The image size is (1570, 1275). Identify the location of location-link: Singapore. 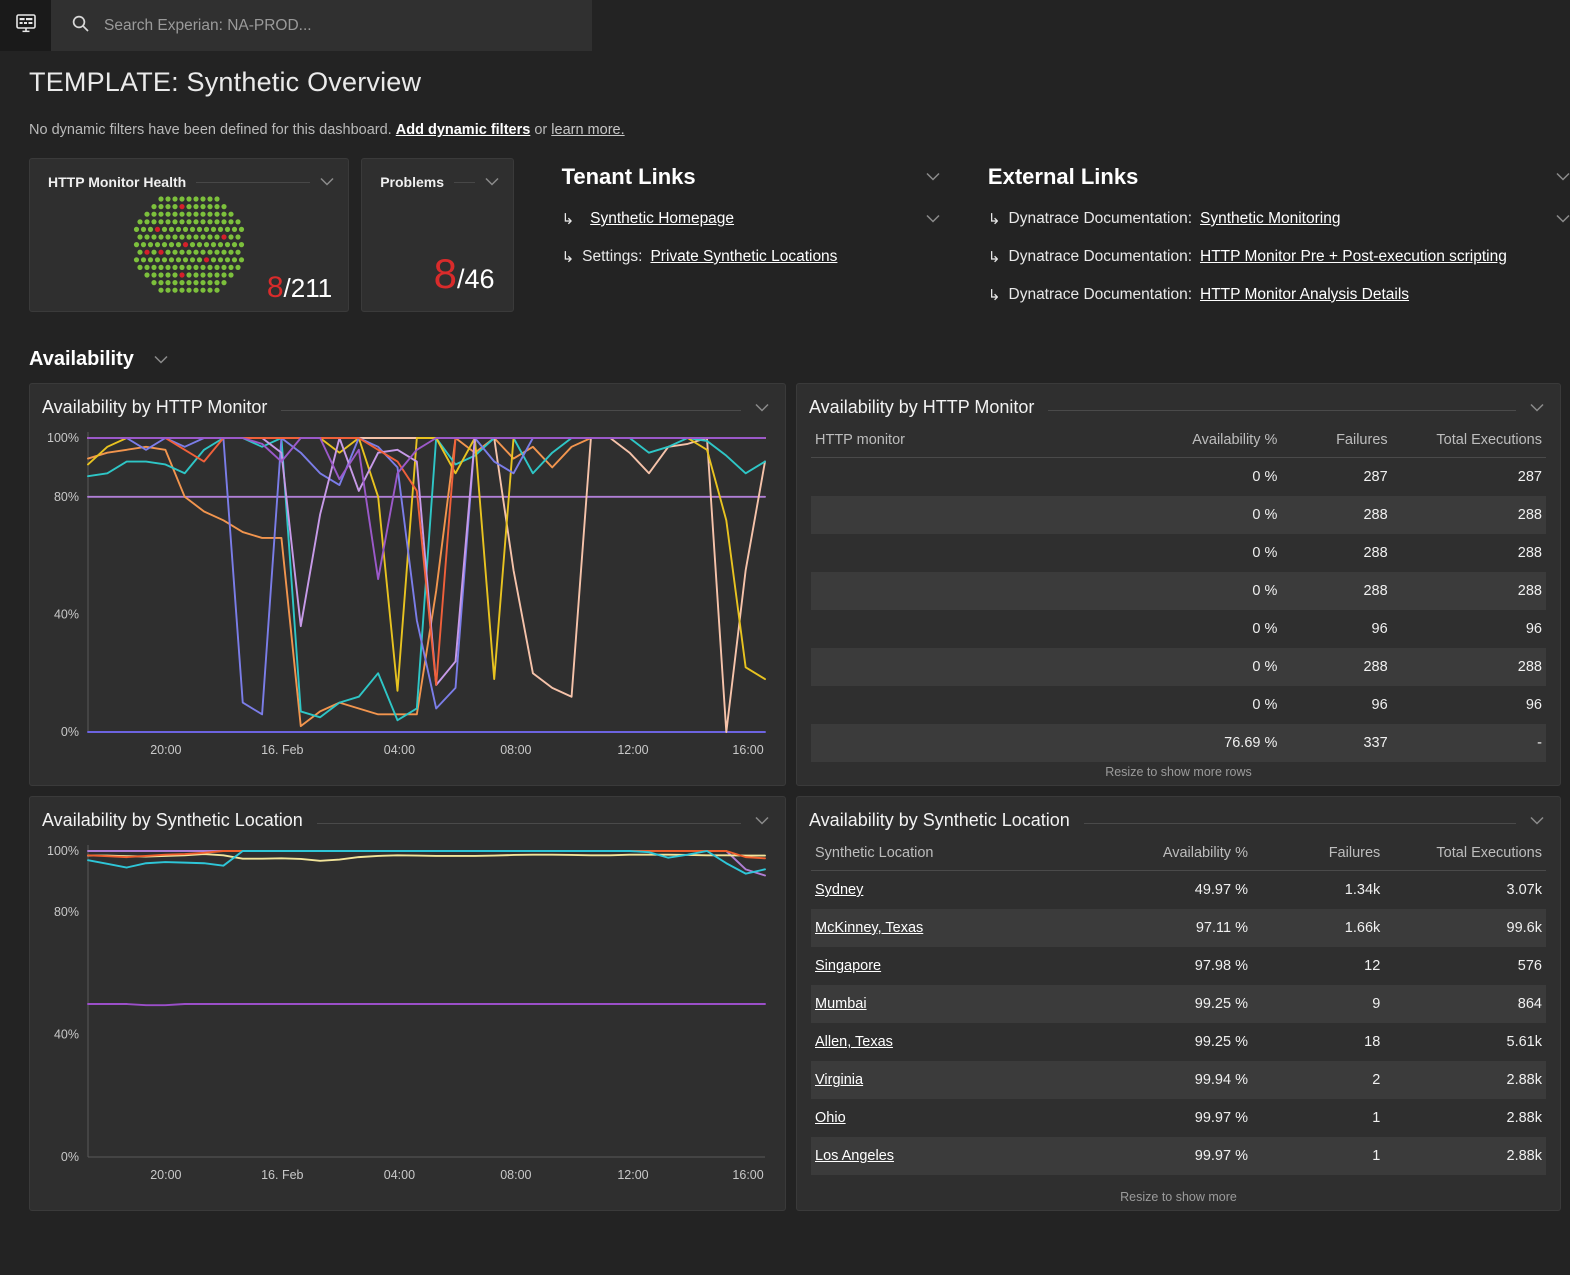
(848, 966).